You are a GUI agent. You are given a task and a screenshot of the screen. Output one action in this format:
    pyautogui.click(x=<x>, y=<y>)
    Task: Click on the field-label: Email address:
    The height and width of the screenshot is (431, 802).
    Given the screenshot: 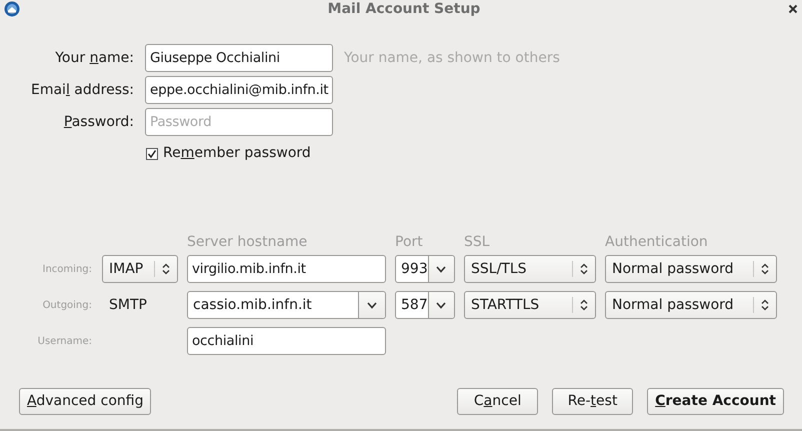 What is the action you would take?
    pyautogui.click(x=82, y=90)
    